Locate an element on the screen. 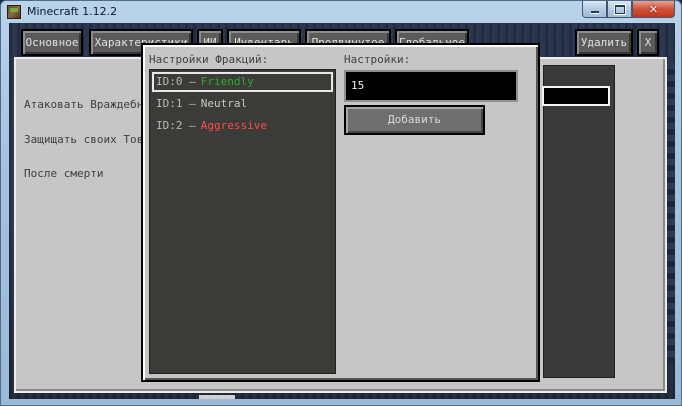  defend-allies-label: Защищать своих Това is located at coordinates (87, 139).